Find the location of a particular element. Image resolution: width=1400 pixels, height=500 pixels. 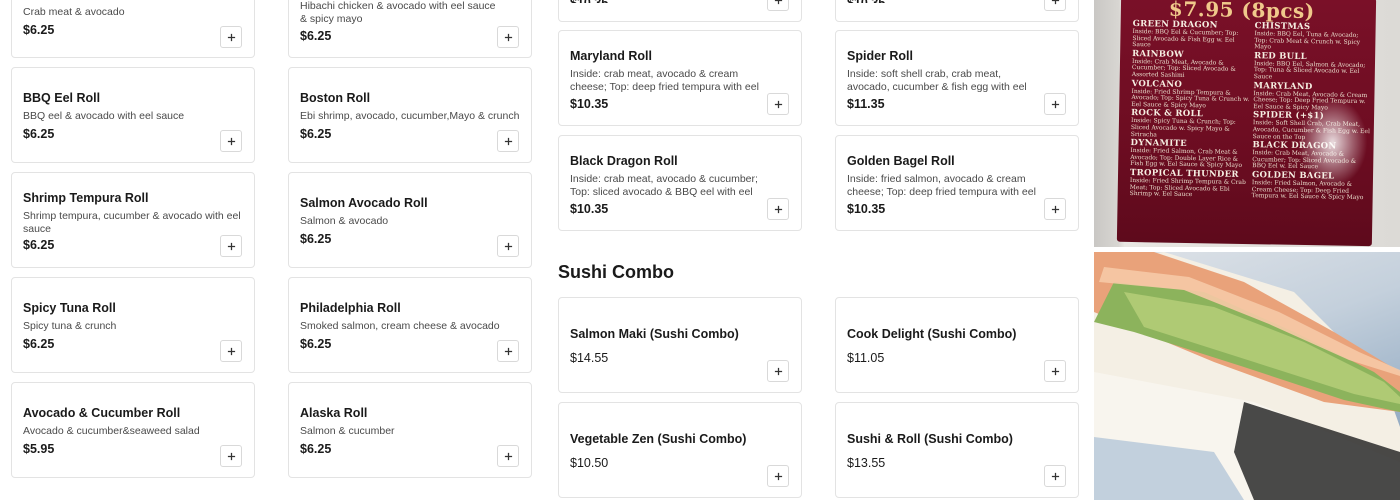

menu-item-card: Salmon Maki (Sushi Combo) $14.55 is located at coordinates (680, 345).